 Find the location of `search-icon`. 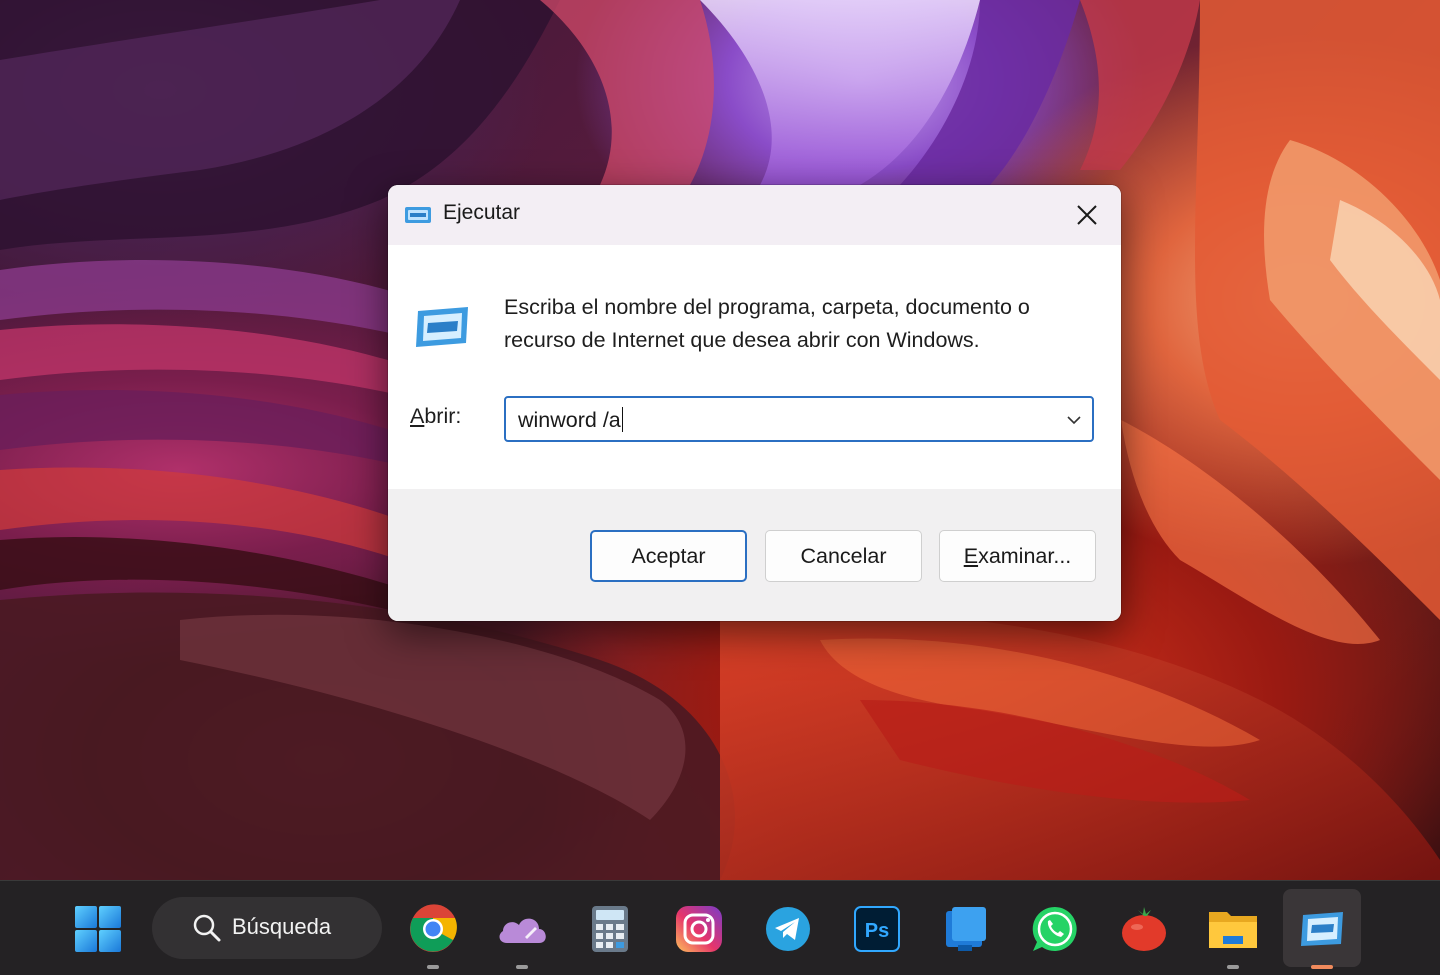

search-icon is located at coordinates (207, 928).